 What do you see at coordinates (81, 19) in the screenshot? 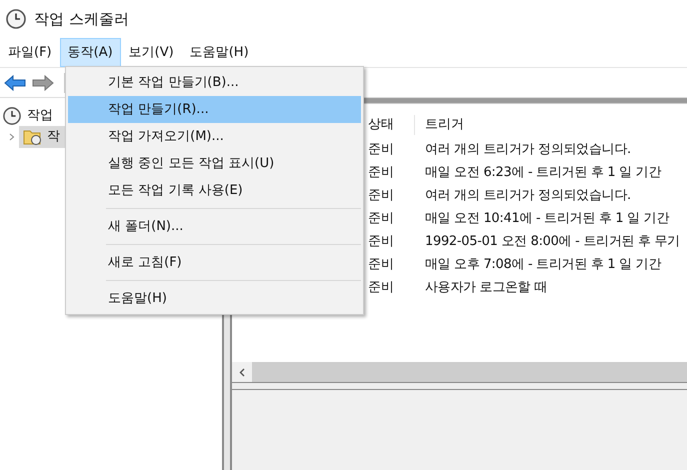
I see `window-title: 작업 스케줄러` at bounding box center [81, 19].